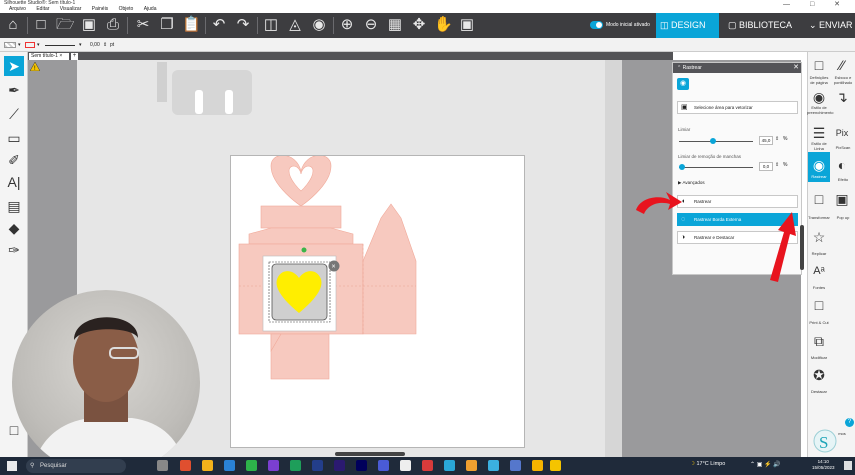 The width and height of the screenshot is (855, 475). Describe the element at coordinates (162, 465) in the screenshot. I see `task-view-icon` at that location.